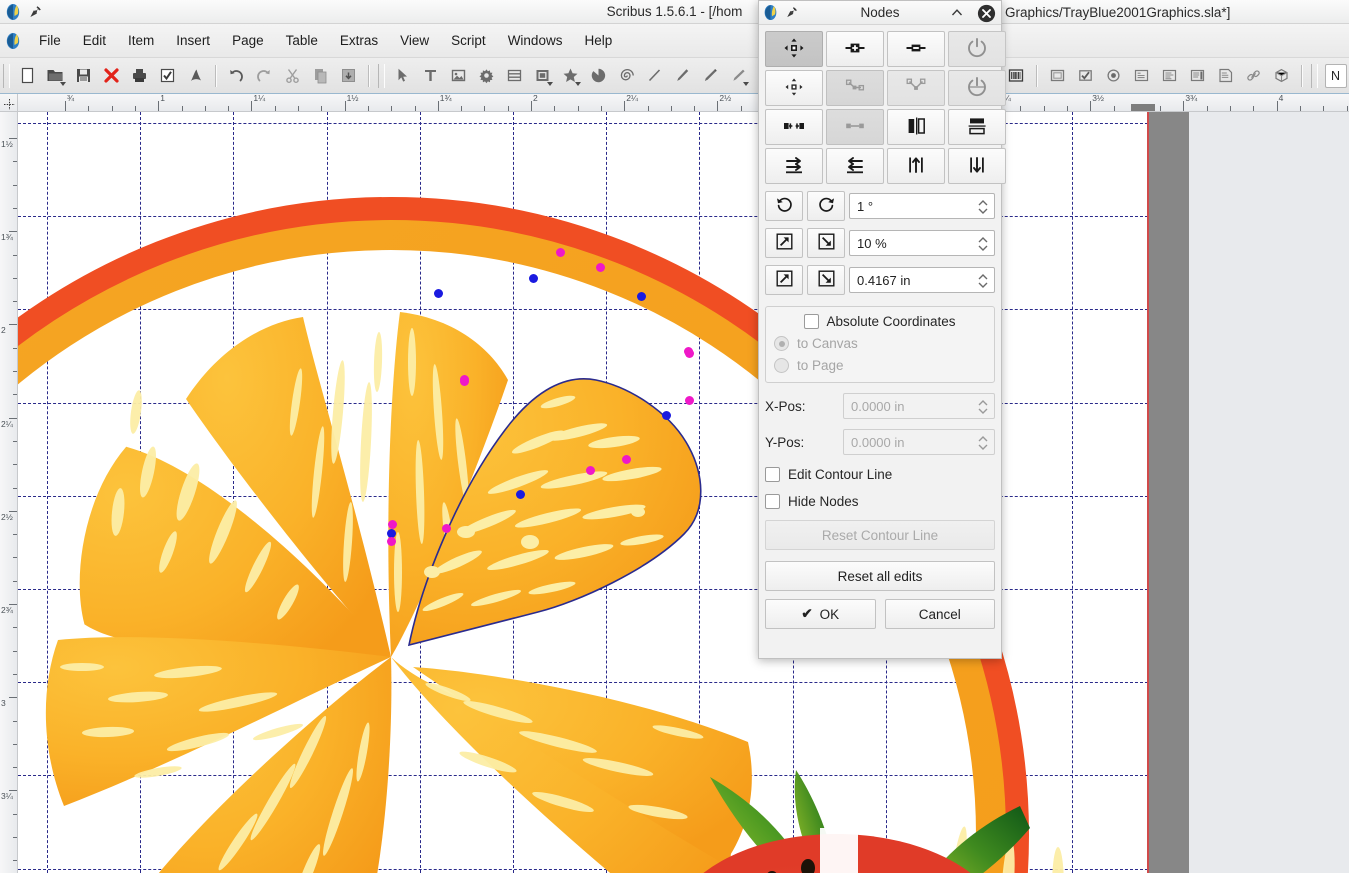 The height and width of the screenshot is (873, 1349). What do you see at coordinates (27, 76) in the screenshot?
I see `new-document-icon` at bounding box center [27, 76].